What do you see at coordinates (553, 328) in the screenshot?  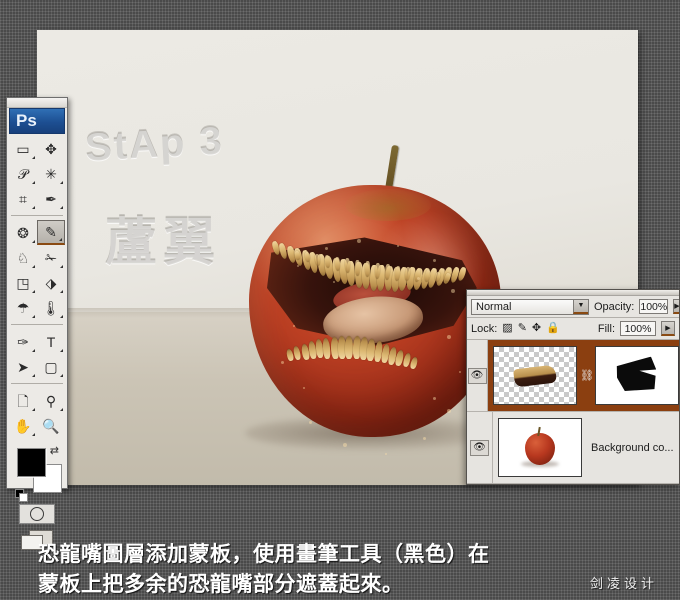 I see `lock-all-icon: 🔒` at bounding box center [553, 328].